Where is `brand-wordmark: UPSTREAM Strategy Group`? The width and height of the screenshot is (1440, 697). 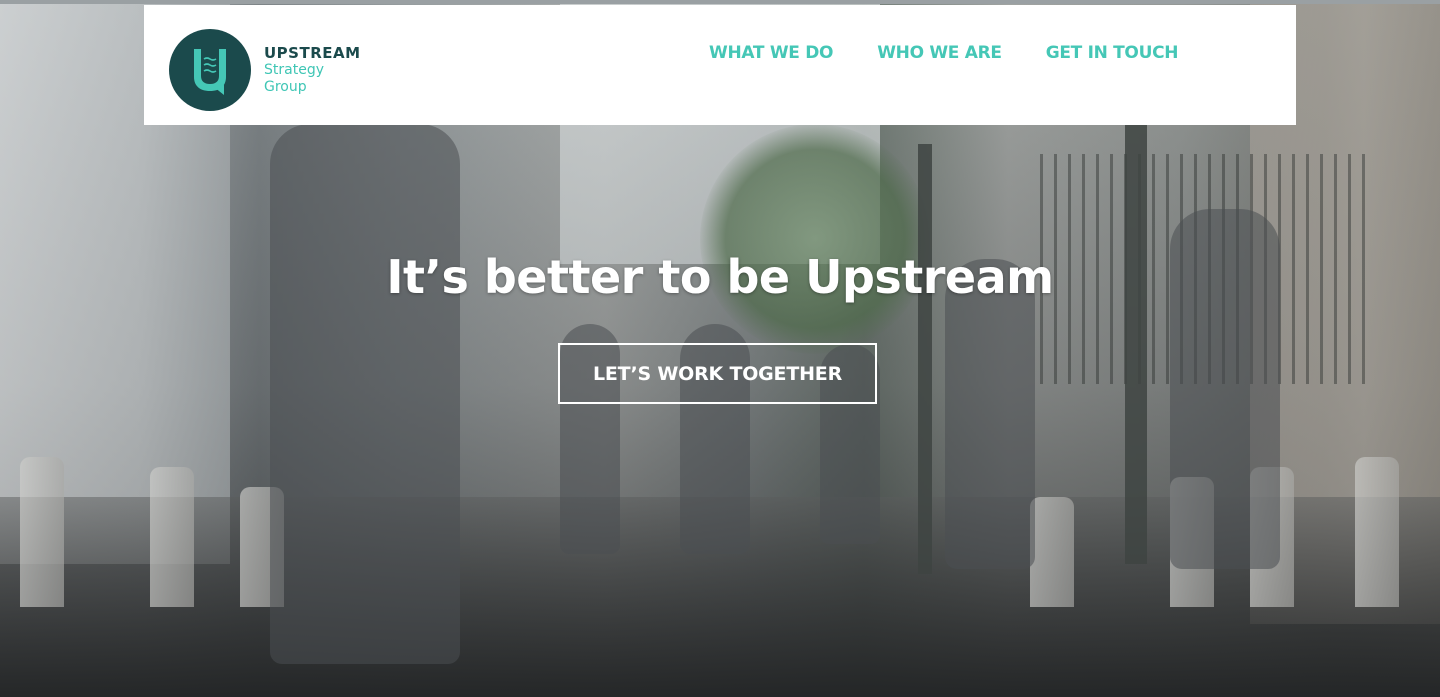 brand-wordmark: UPSTREAM Strategy Group is located at coordinates (312, 70).